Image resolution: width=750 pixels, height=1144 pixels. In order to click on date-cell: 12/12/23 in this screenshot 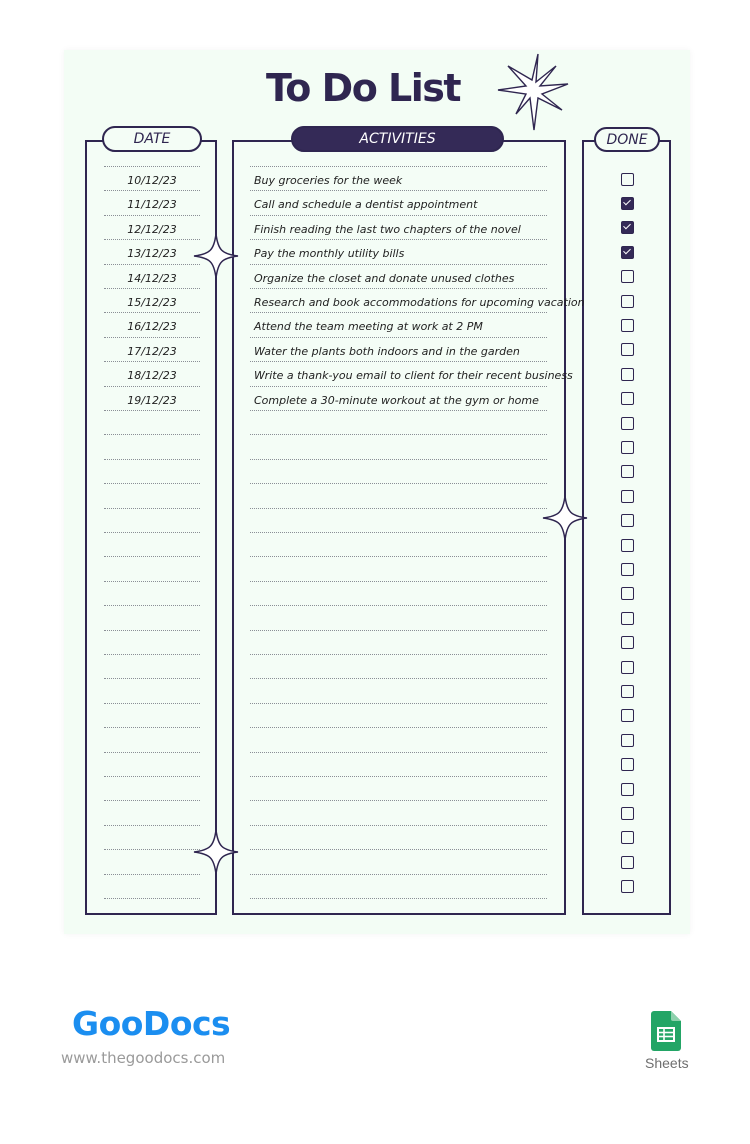, I will do `click(152, 229)`.